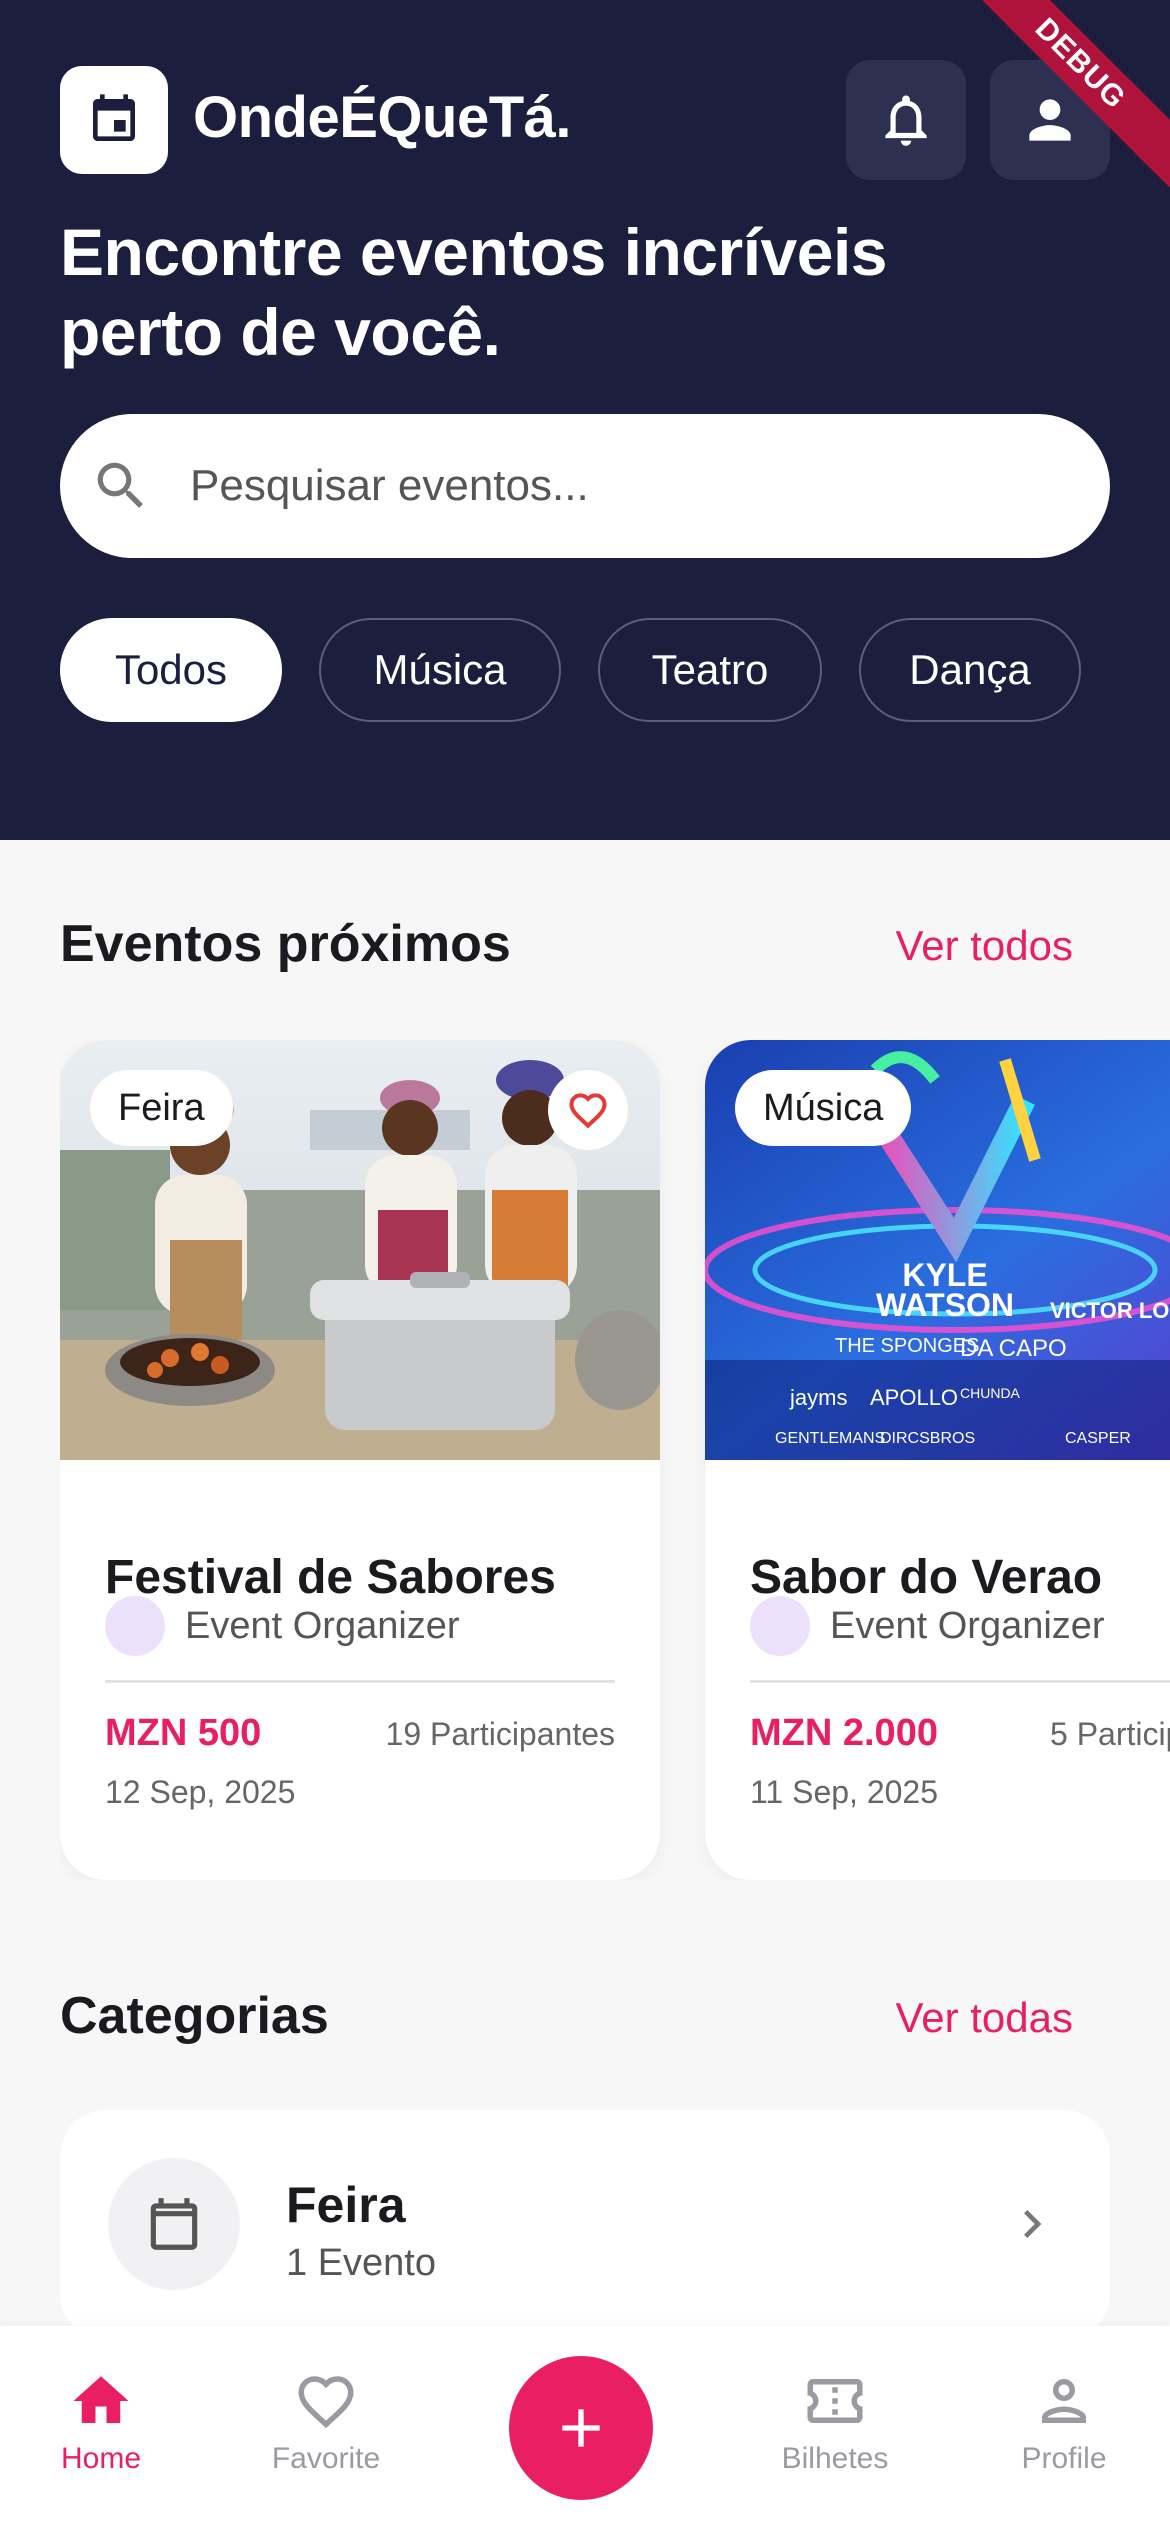 This screenshot has width=1170, height=2532. What do you see at coordinates (970, 670) in the screenshot?
I see `chip-danca: Dança` at bounding box center [970, 670].